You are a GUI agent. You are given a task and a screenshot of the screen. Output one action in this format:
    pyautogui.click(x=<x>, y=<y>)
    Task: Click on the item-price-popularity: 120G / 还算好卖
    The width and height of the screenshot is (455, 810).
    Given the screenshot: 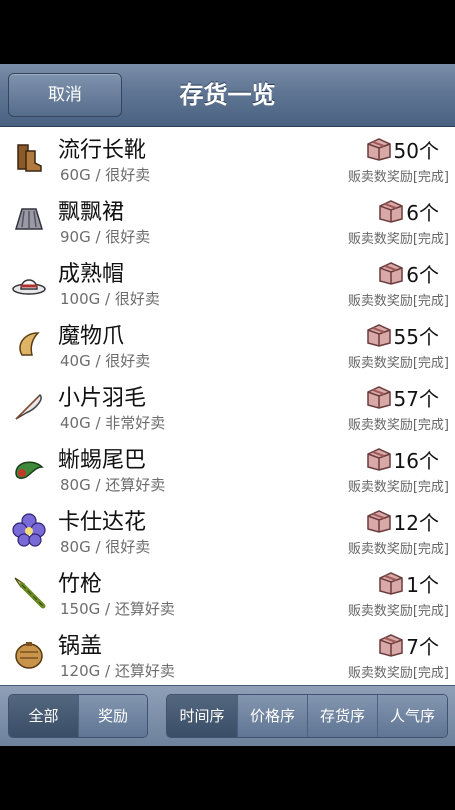 What is the action you would take?
    pyautogui.click(x=117, y=671)
    